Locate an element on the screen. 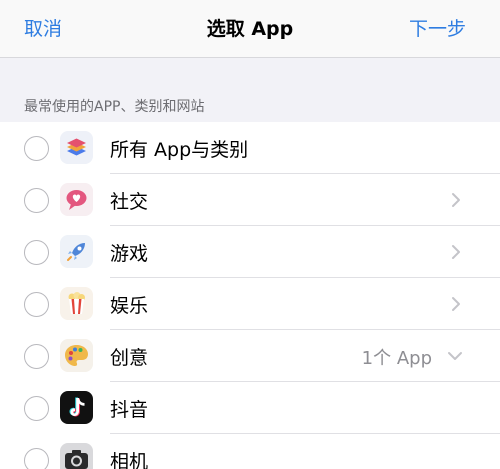 Image resolution: width=500 pixels, height=469 pixels. list-item-games: 游戏 is located at coordinates (250, 252).